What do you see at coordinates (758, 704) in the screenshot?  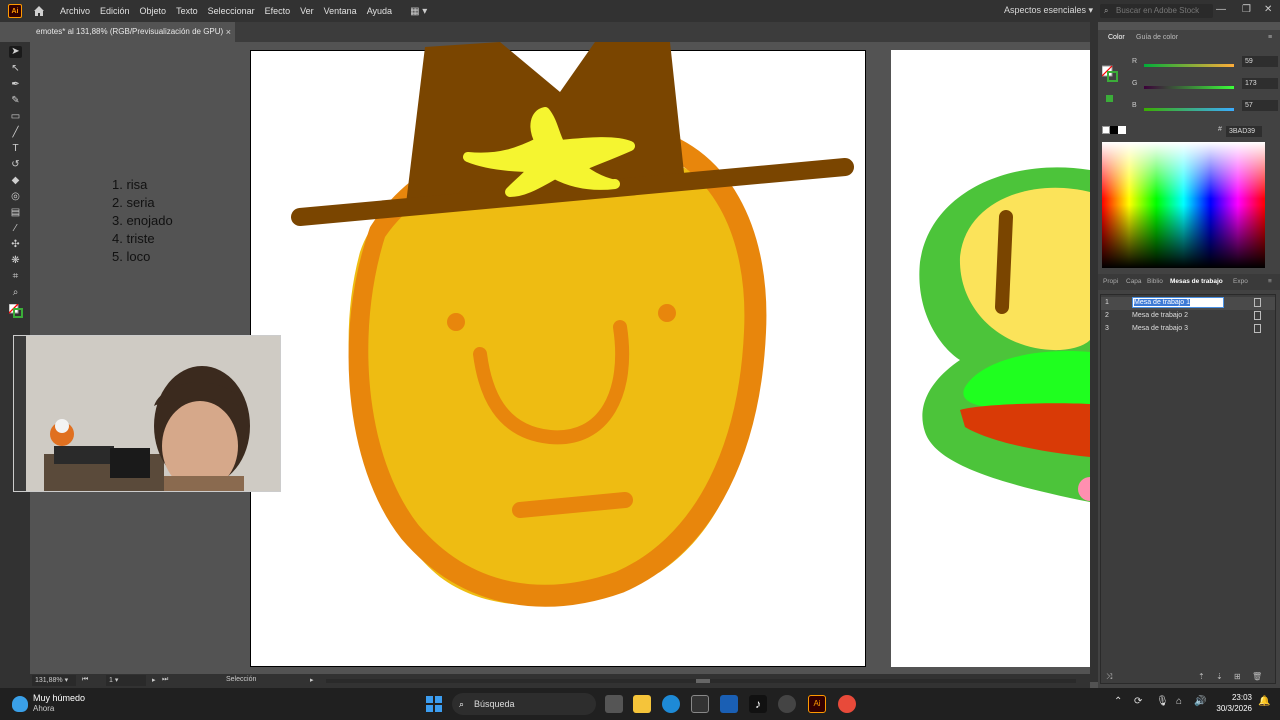 I see `tiktok-icon: ♪` at bounding box center [758, 704].